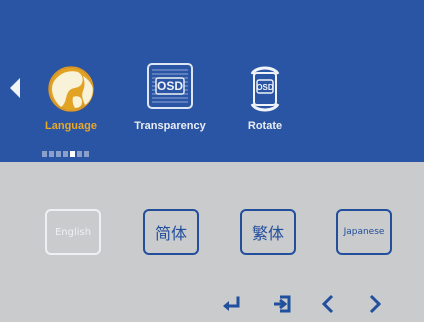 This screenshot has width=424, height=322. What do you see at coordinates (328, 304) in the screenshot?
I see `left-icon` at bounding box center [328, 304].